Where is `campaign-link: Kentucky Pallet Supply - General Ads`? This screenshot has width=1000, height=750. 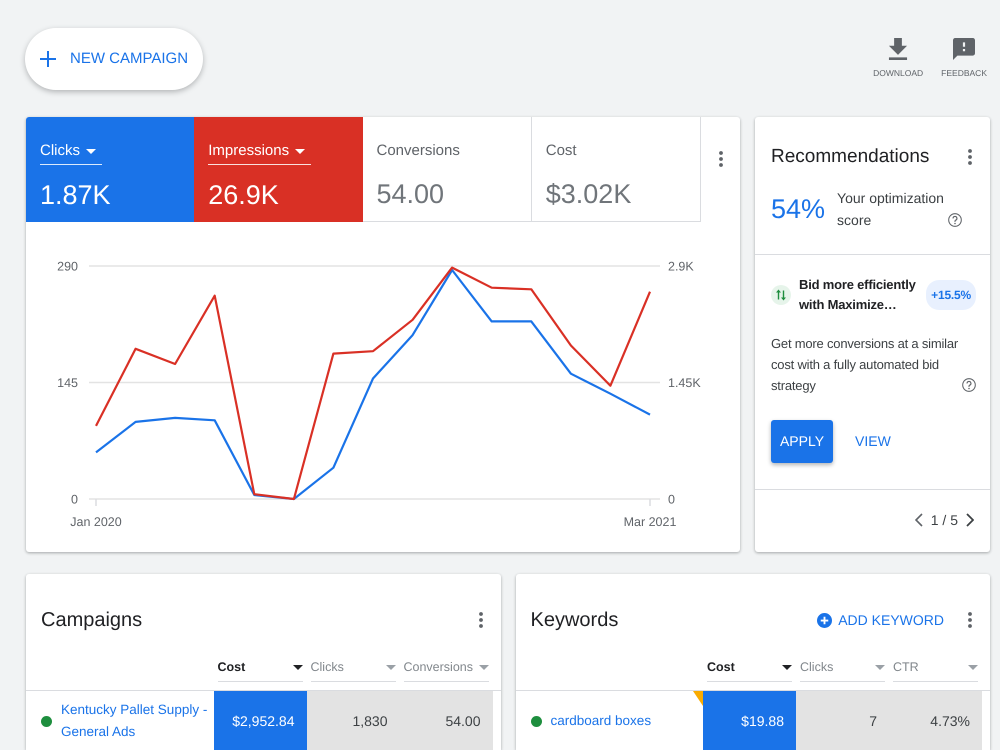 campaign-link: Kentucky Pallet Supply - General Ads is located at coordinates (137, 721).